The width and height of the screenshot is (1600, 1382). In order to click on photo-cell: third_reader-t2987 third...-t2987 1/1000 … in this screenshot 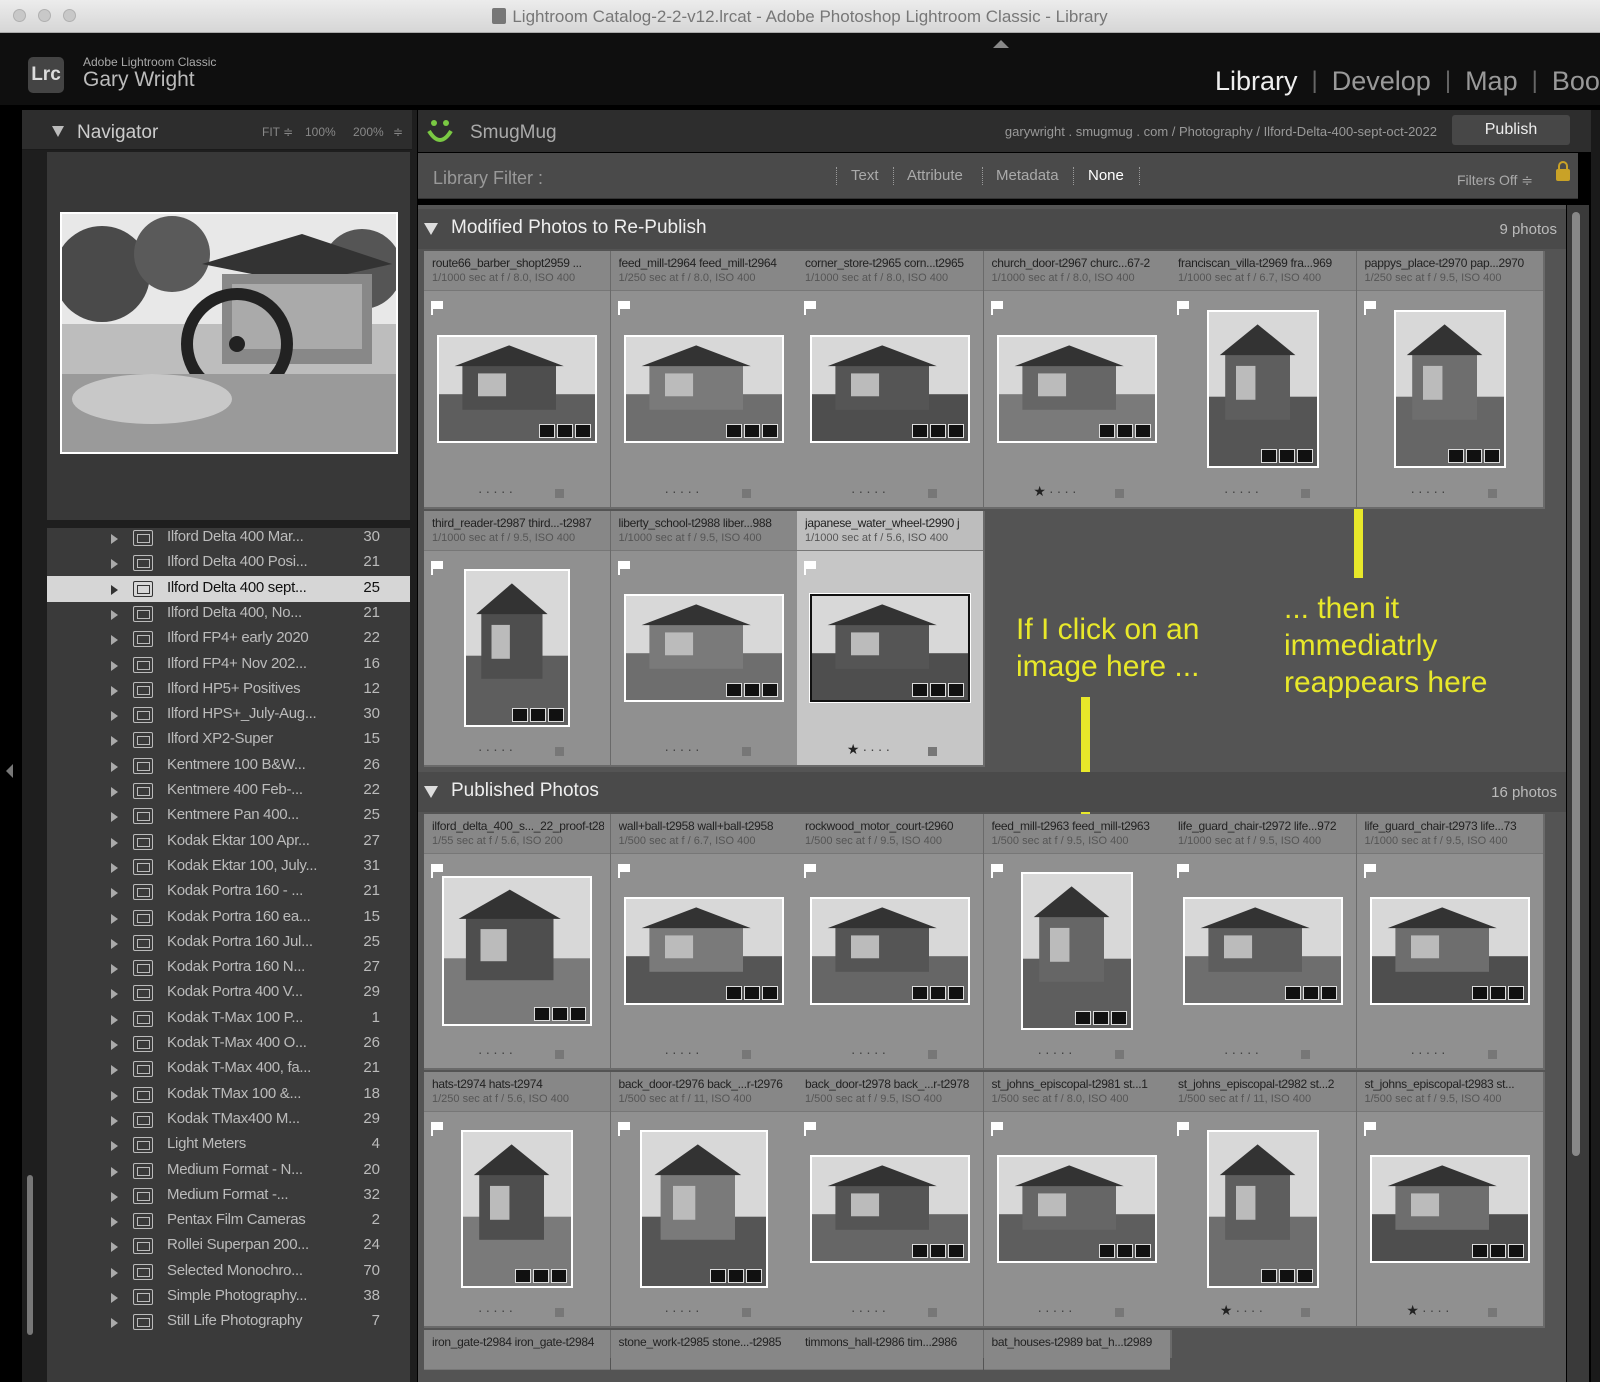, I will do `click(518, 639)`.